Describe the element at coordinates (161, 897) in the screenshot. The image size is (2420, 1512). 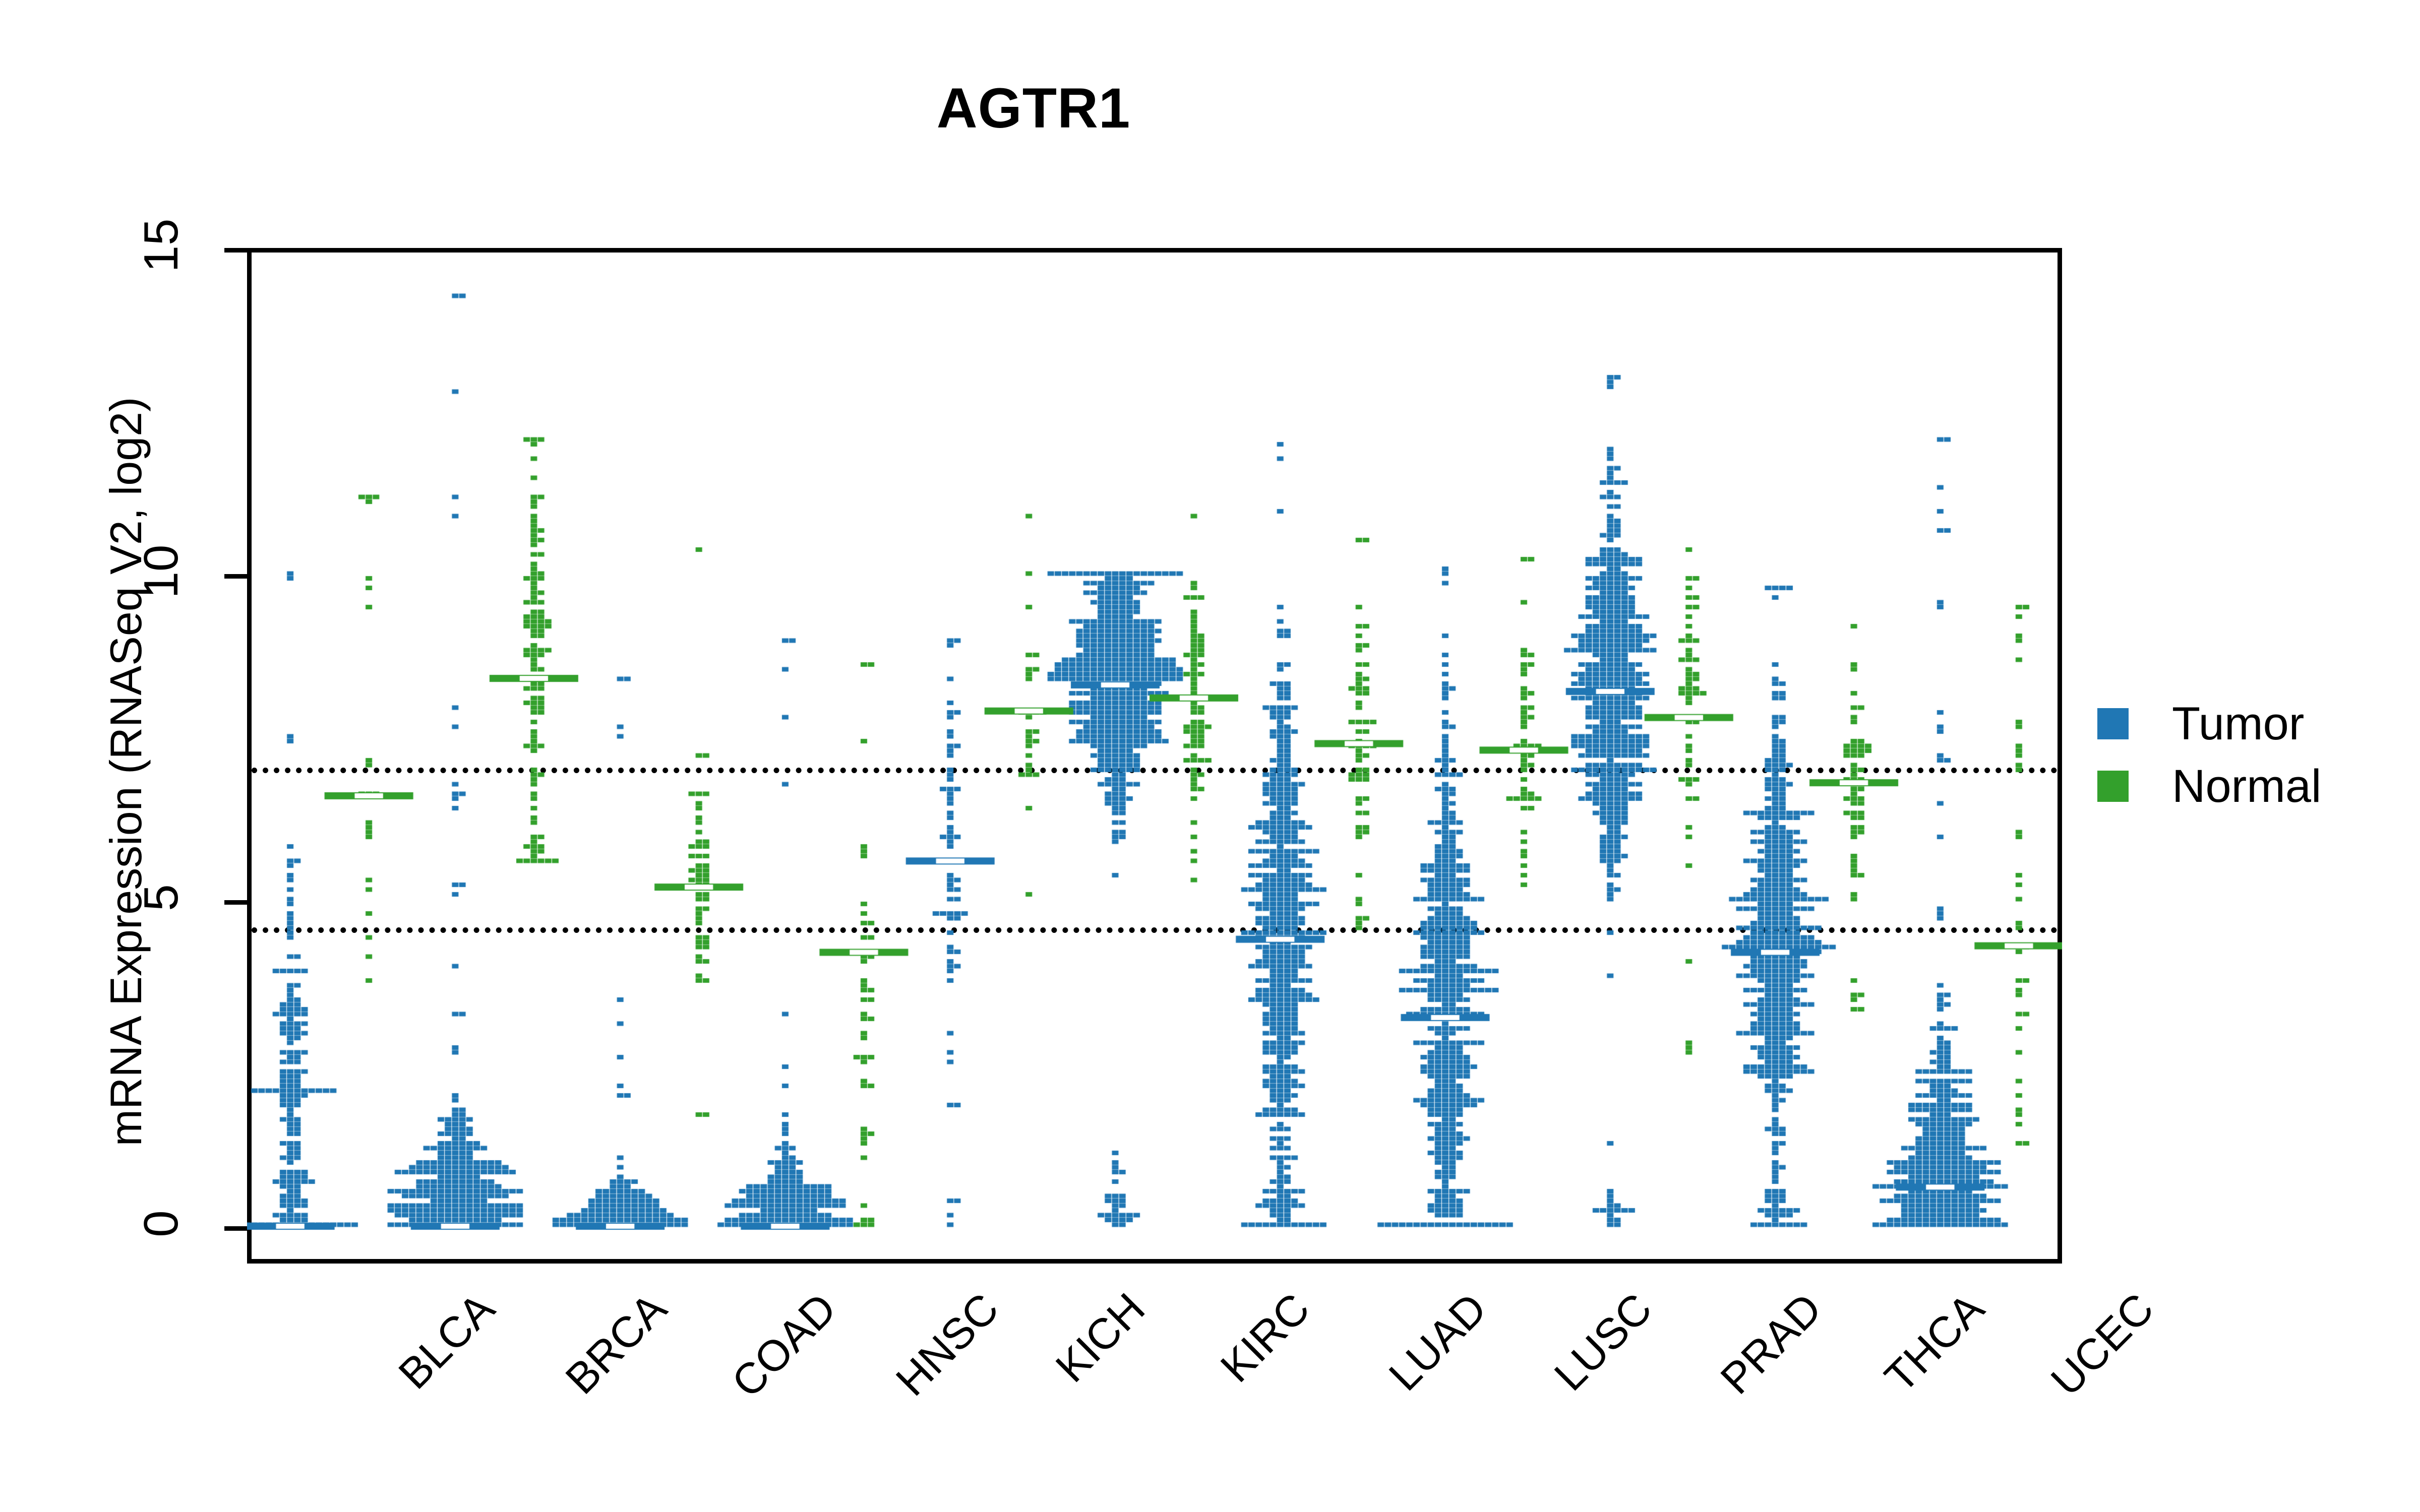
I see `y-tick-label: 5` at that location.